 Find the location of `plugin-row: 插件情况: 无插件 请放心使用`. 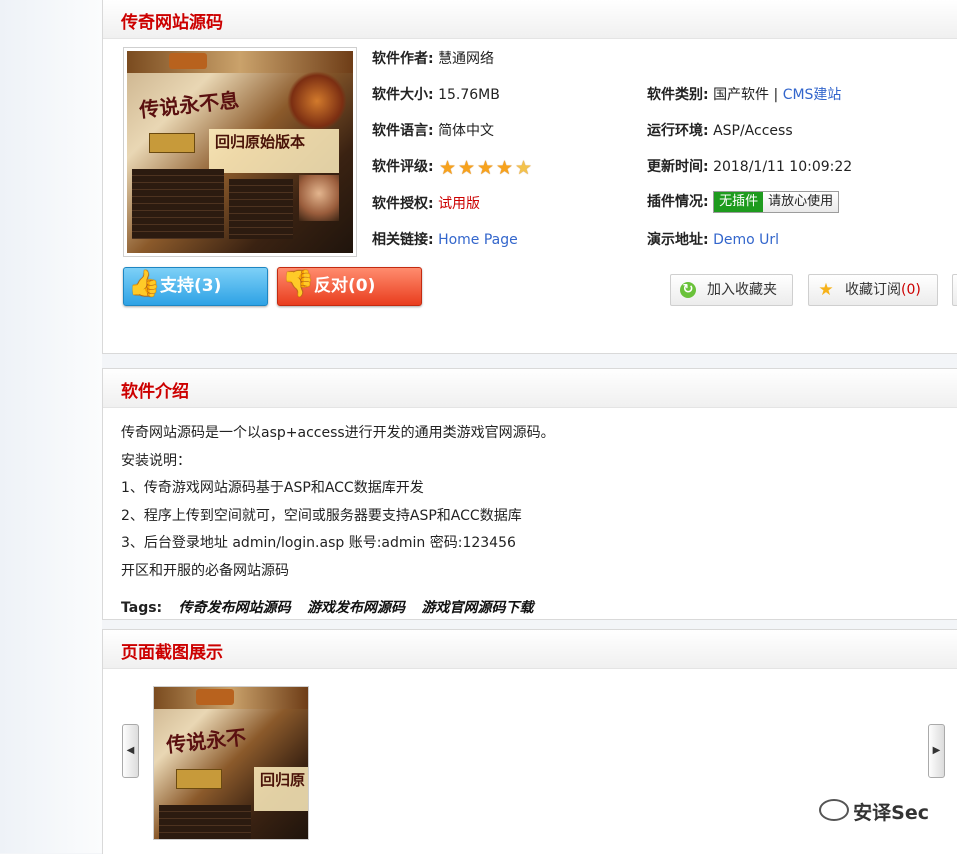

plugin-row: 插件情况: 无插件 请放心使用 is located at coordinates (743, 202).